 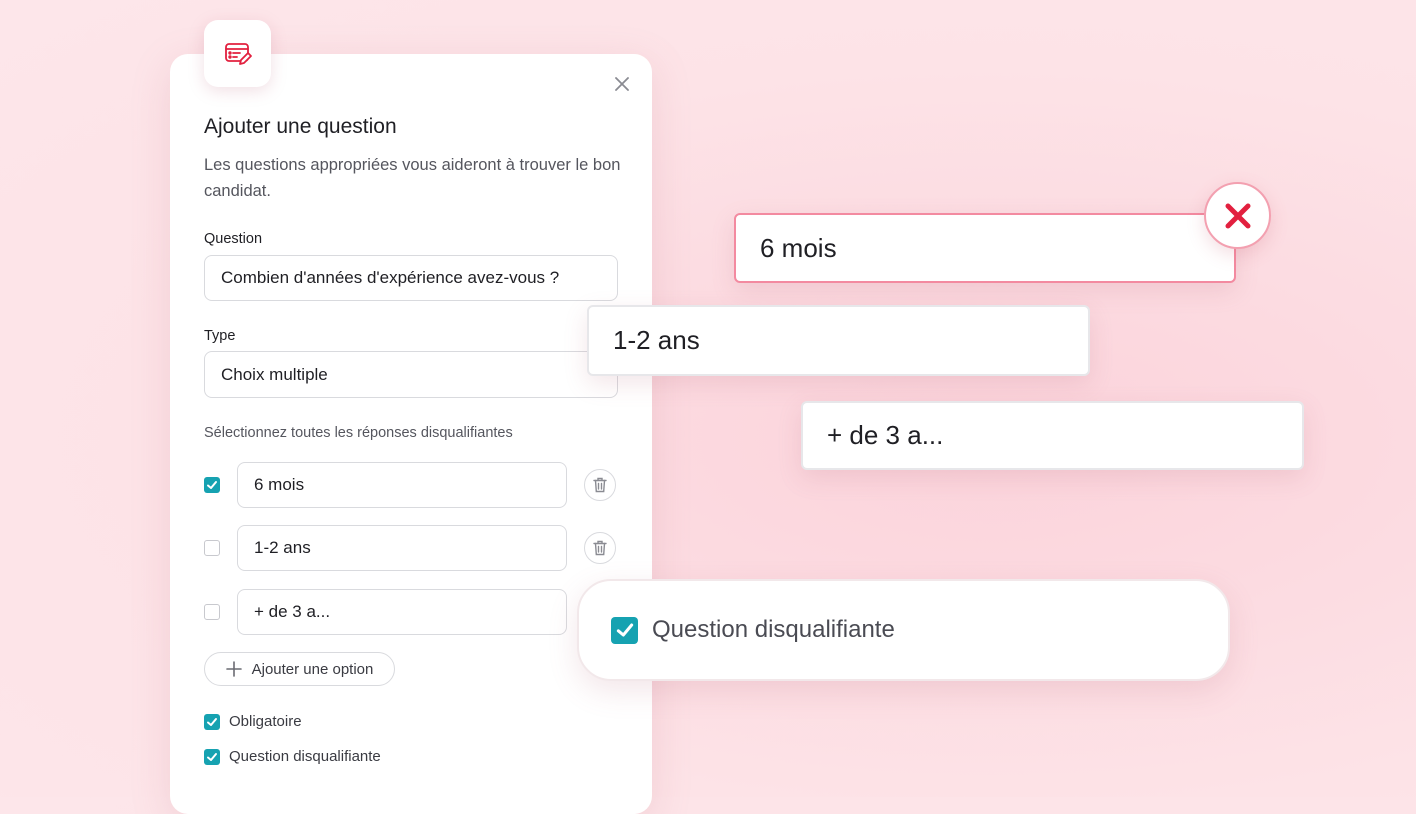 I want to click on pill-label: Question disqualifiante, so click(x=773, y=629).